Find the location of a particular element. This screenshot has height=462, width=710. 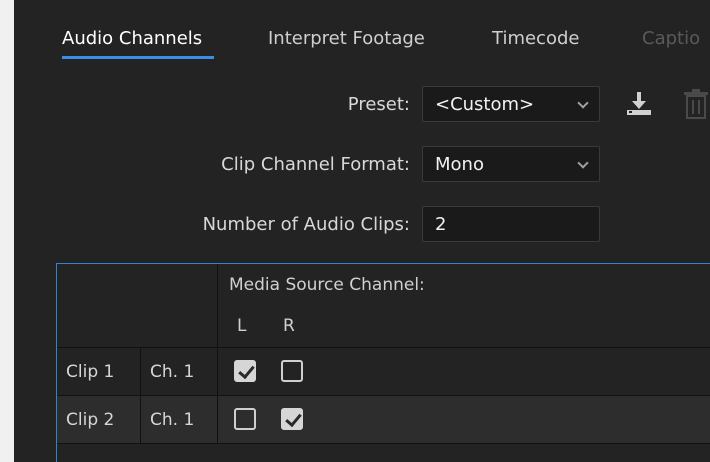

number-of-audio-clips-label: Number of Audio Clips: is located at coordinates (306, 224).